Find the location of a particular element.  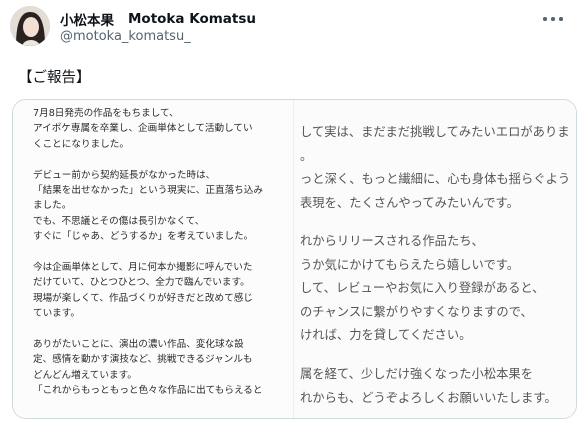

more-options-button is located at coordinates (554, 18).